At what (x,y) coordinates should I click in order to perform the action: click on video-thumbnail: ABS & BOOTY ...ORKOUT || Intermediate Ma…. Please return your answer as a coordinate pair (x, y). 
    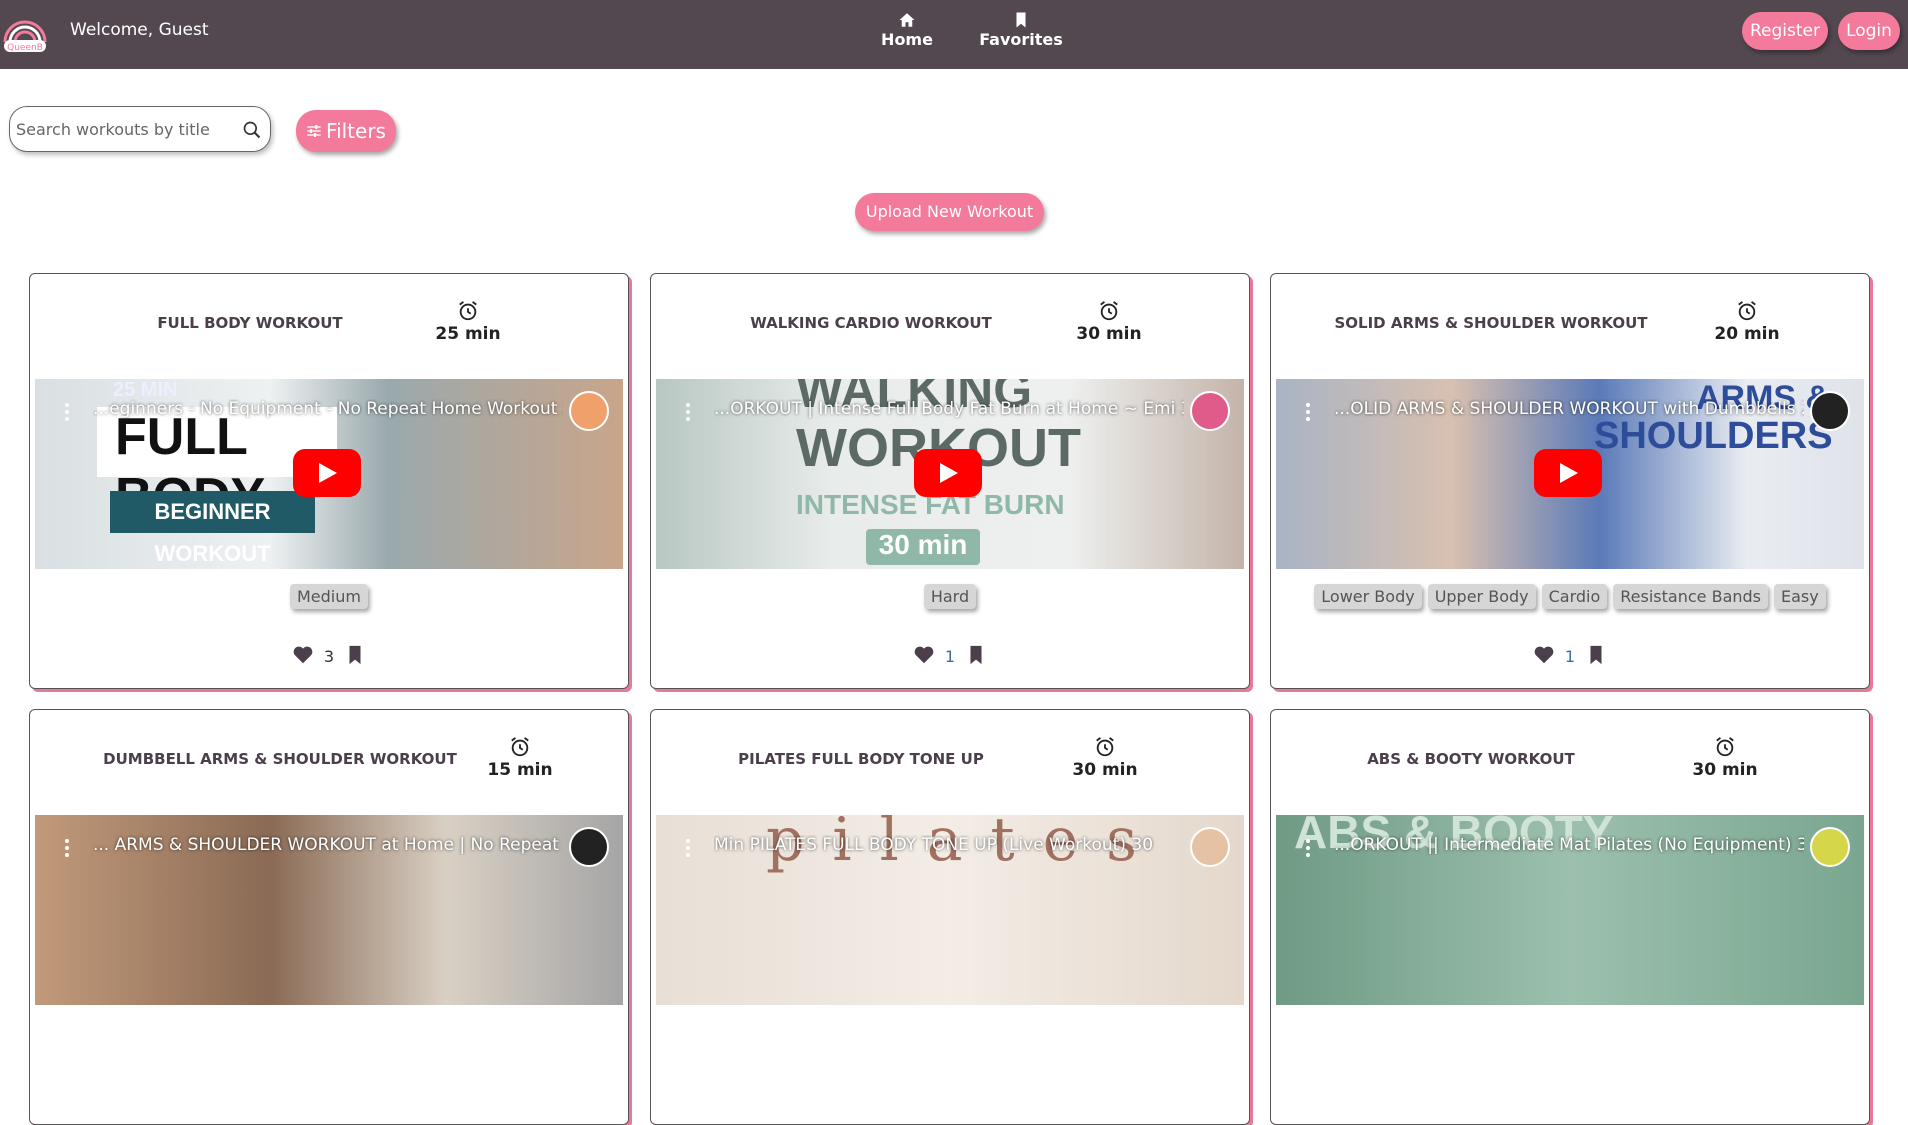
    Looking at the image, I should click on (1570, 910).